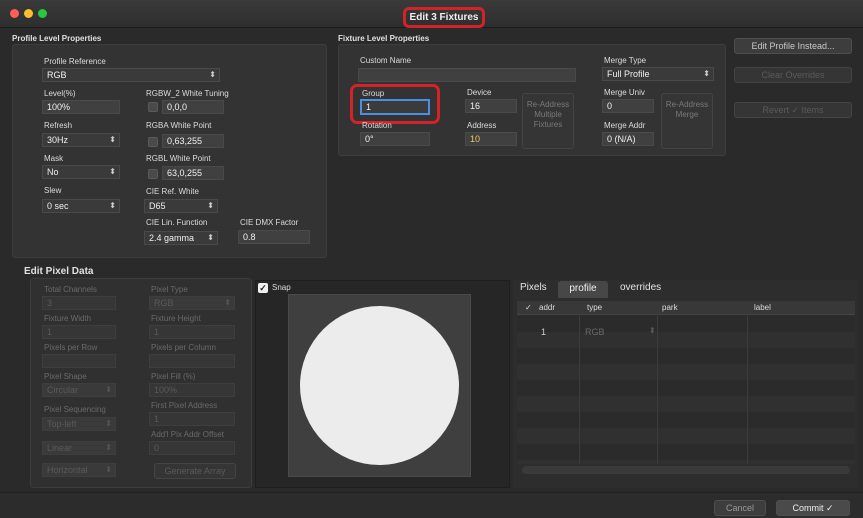 The width and height of the screenshot is (863, 518). I want to click on fixture-level-section-label: Fixture Level Properties, so click(384, 38).